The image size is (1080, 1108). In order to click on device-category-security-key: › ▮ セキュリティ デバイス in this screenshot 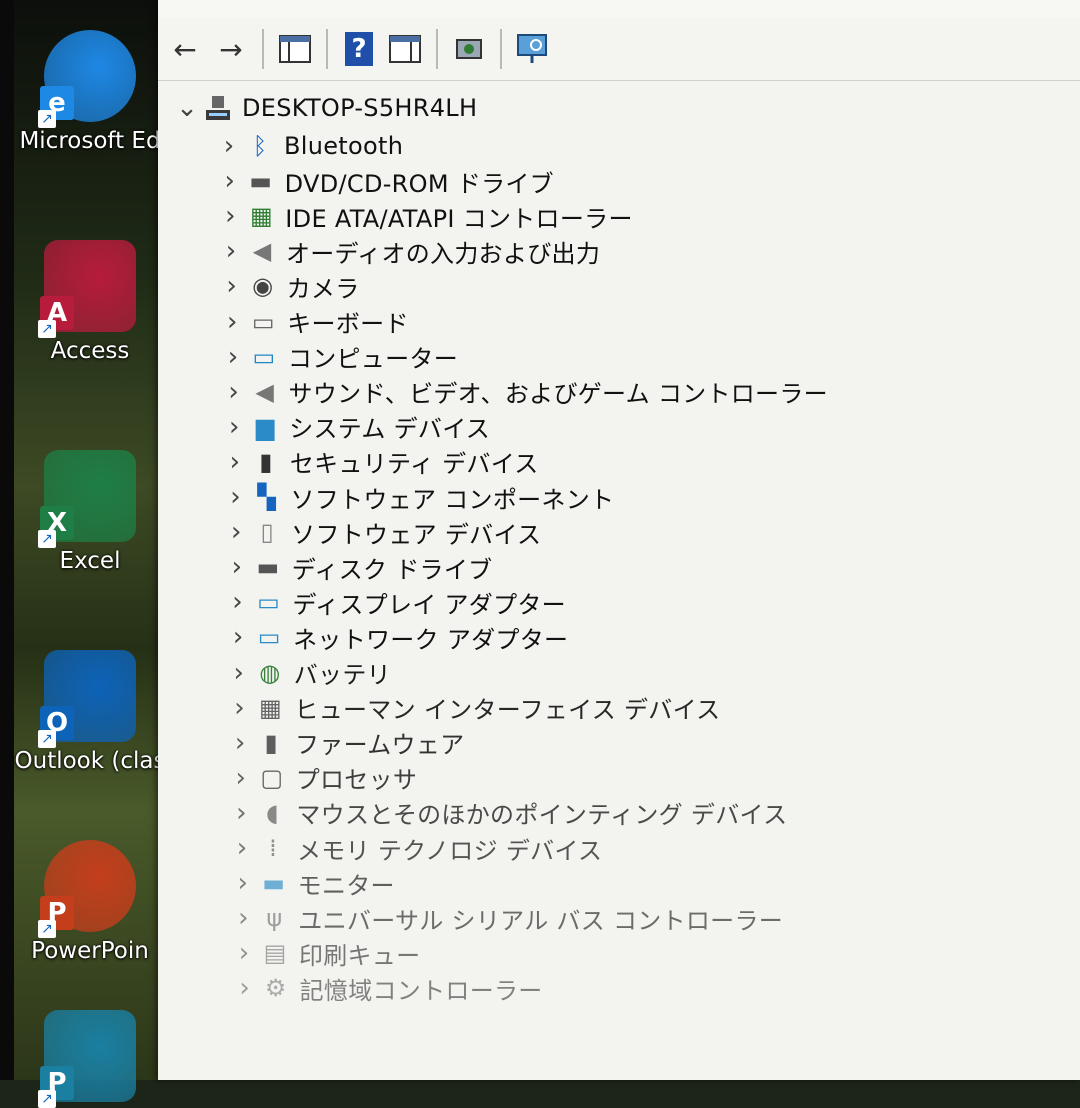, I will do `click(379, 462)`.